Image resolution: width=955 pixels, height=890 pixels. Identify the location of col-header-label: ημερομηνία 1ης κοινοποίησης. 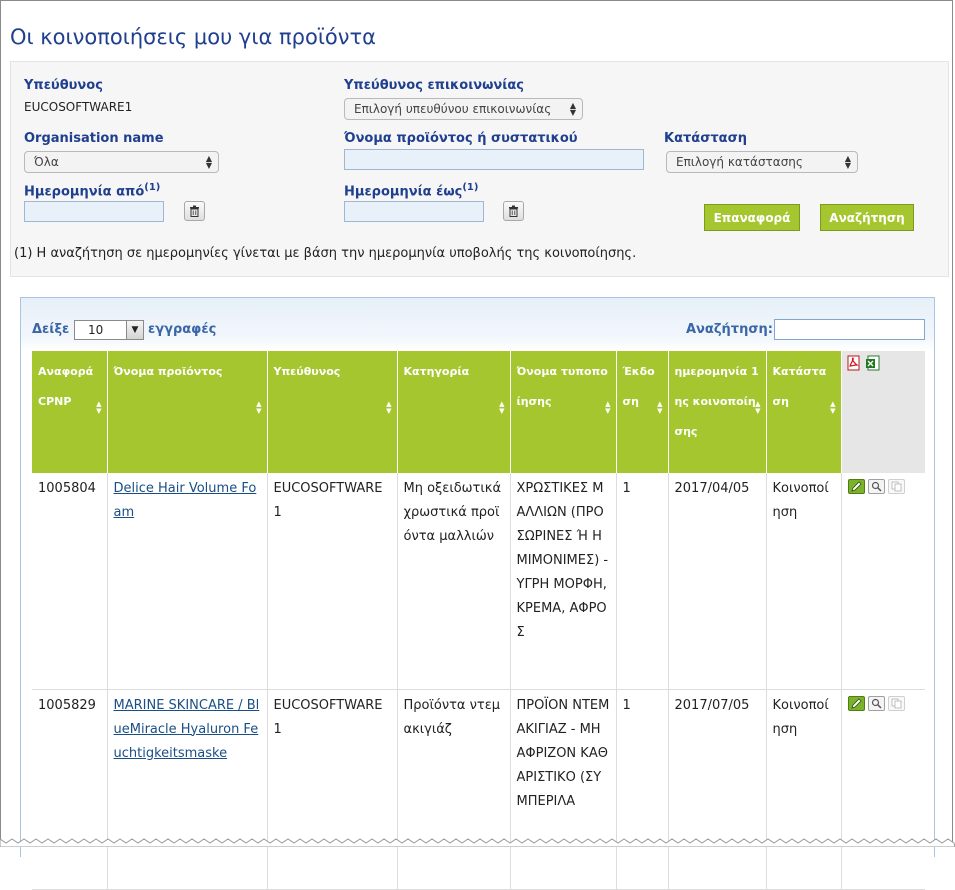
(716, 401).